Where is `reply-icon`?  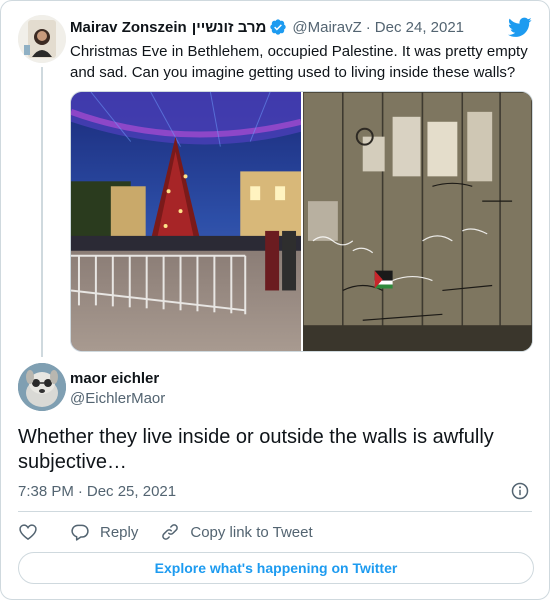
reply-icon is located at coordinates (80, 532).